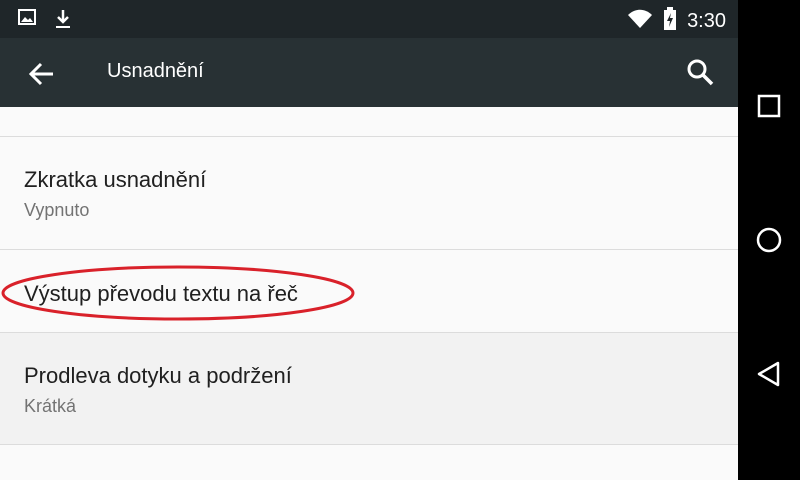 Image resolution: width=800 pixels, height=480 pixels. Describe the element at coordinates (706, 21) in the screenshot. I see `clock: 3:30` at that location.